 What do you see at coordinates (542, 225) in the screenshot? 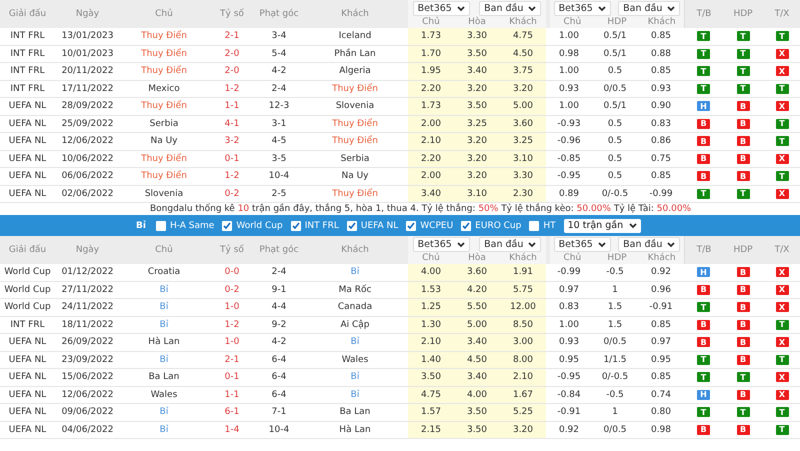
I see `filter-checkbox: HT` at bounding box center [542, 225].